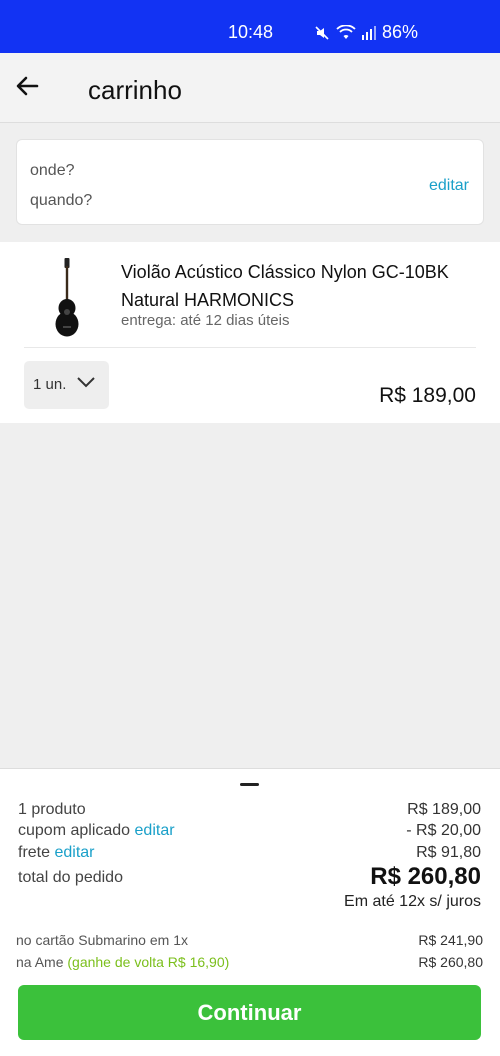 The width and height of the screenshot is (500, 1056). I want to click on chevron-down-icon, so click(86, 382).